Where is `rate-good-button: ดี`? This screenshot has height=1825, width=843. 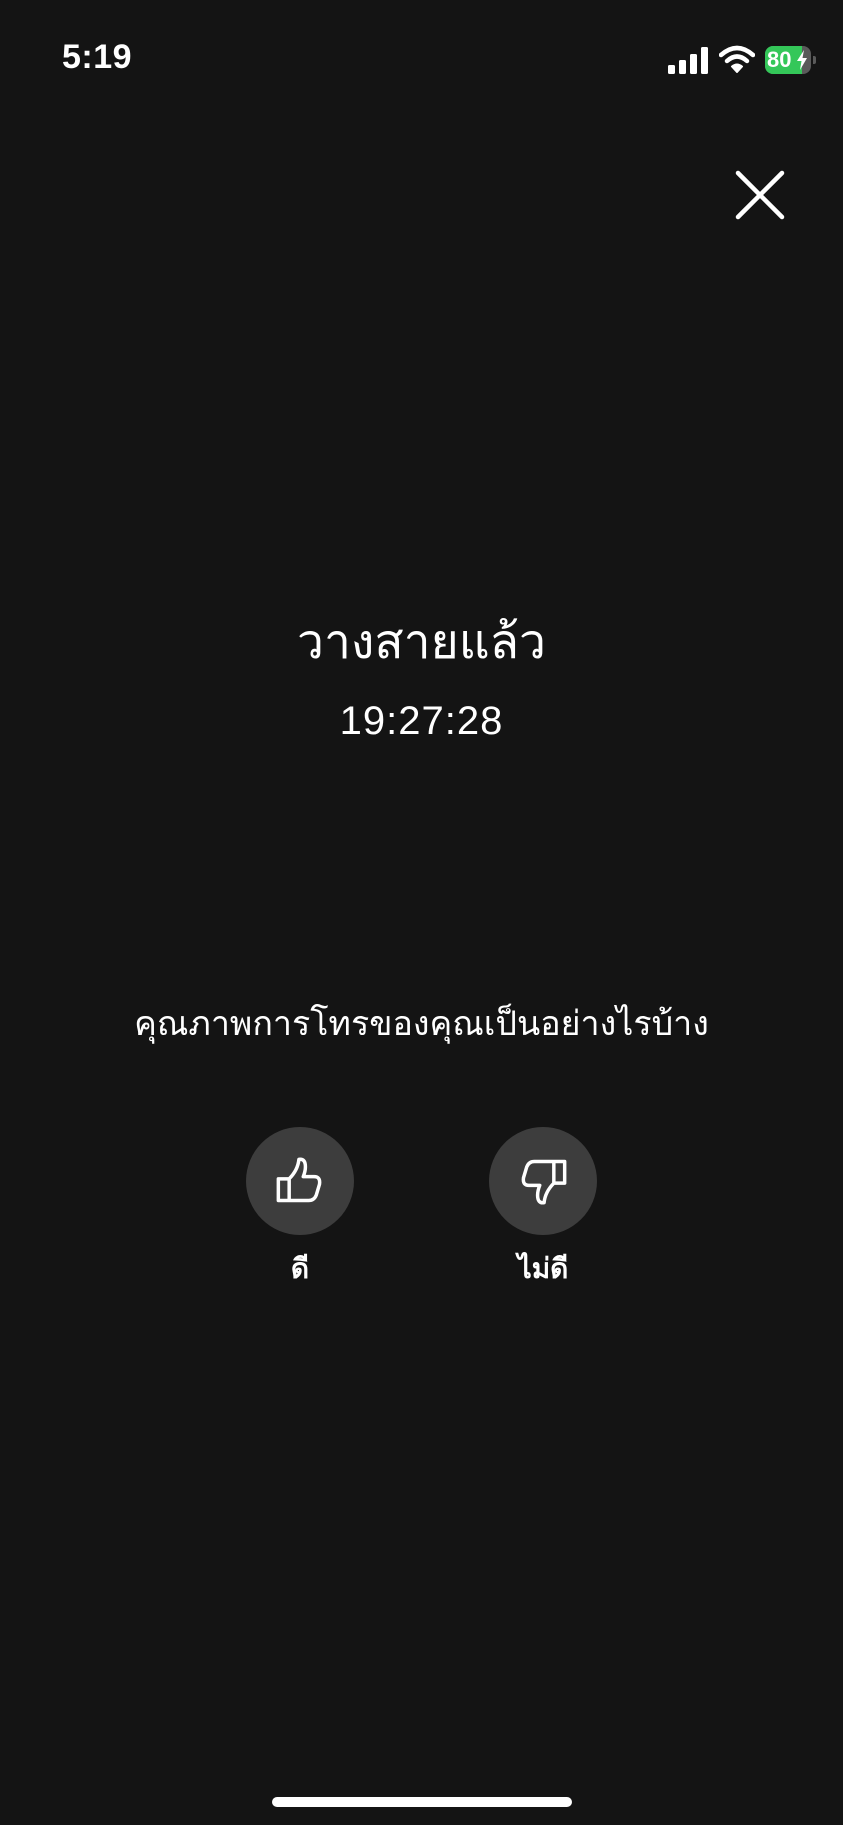
rate-good-button: ดี is located at coordinates (300, 1208).